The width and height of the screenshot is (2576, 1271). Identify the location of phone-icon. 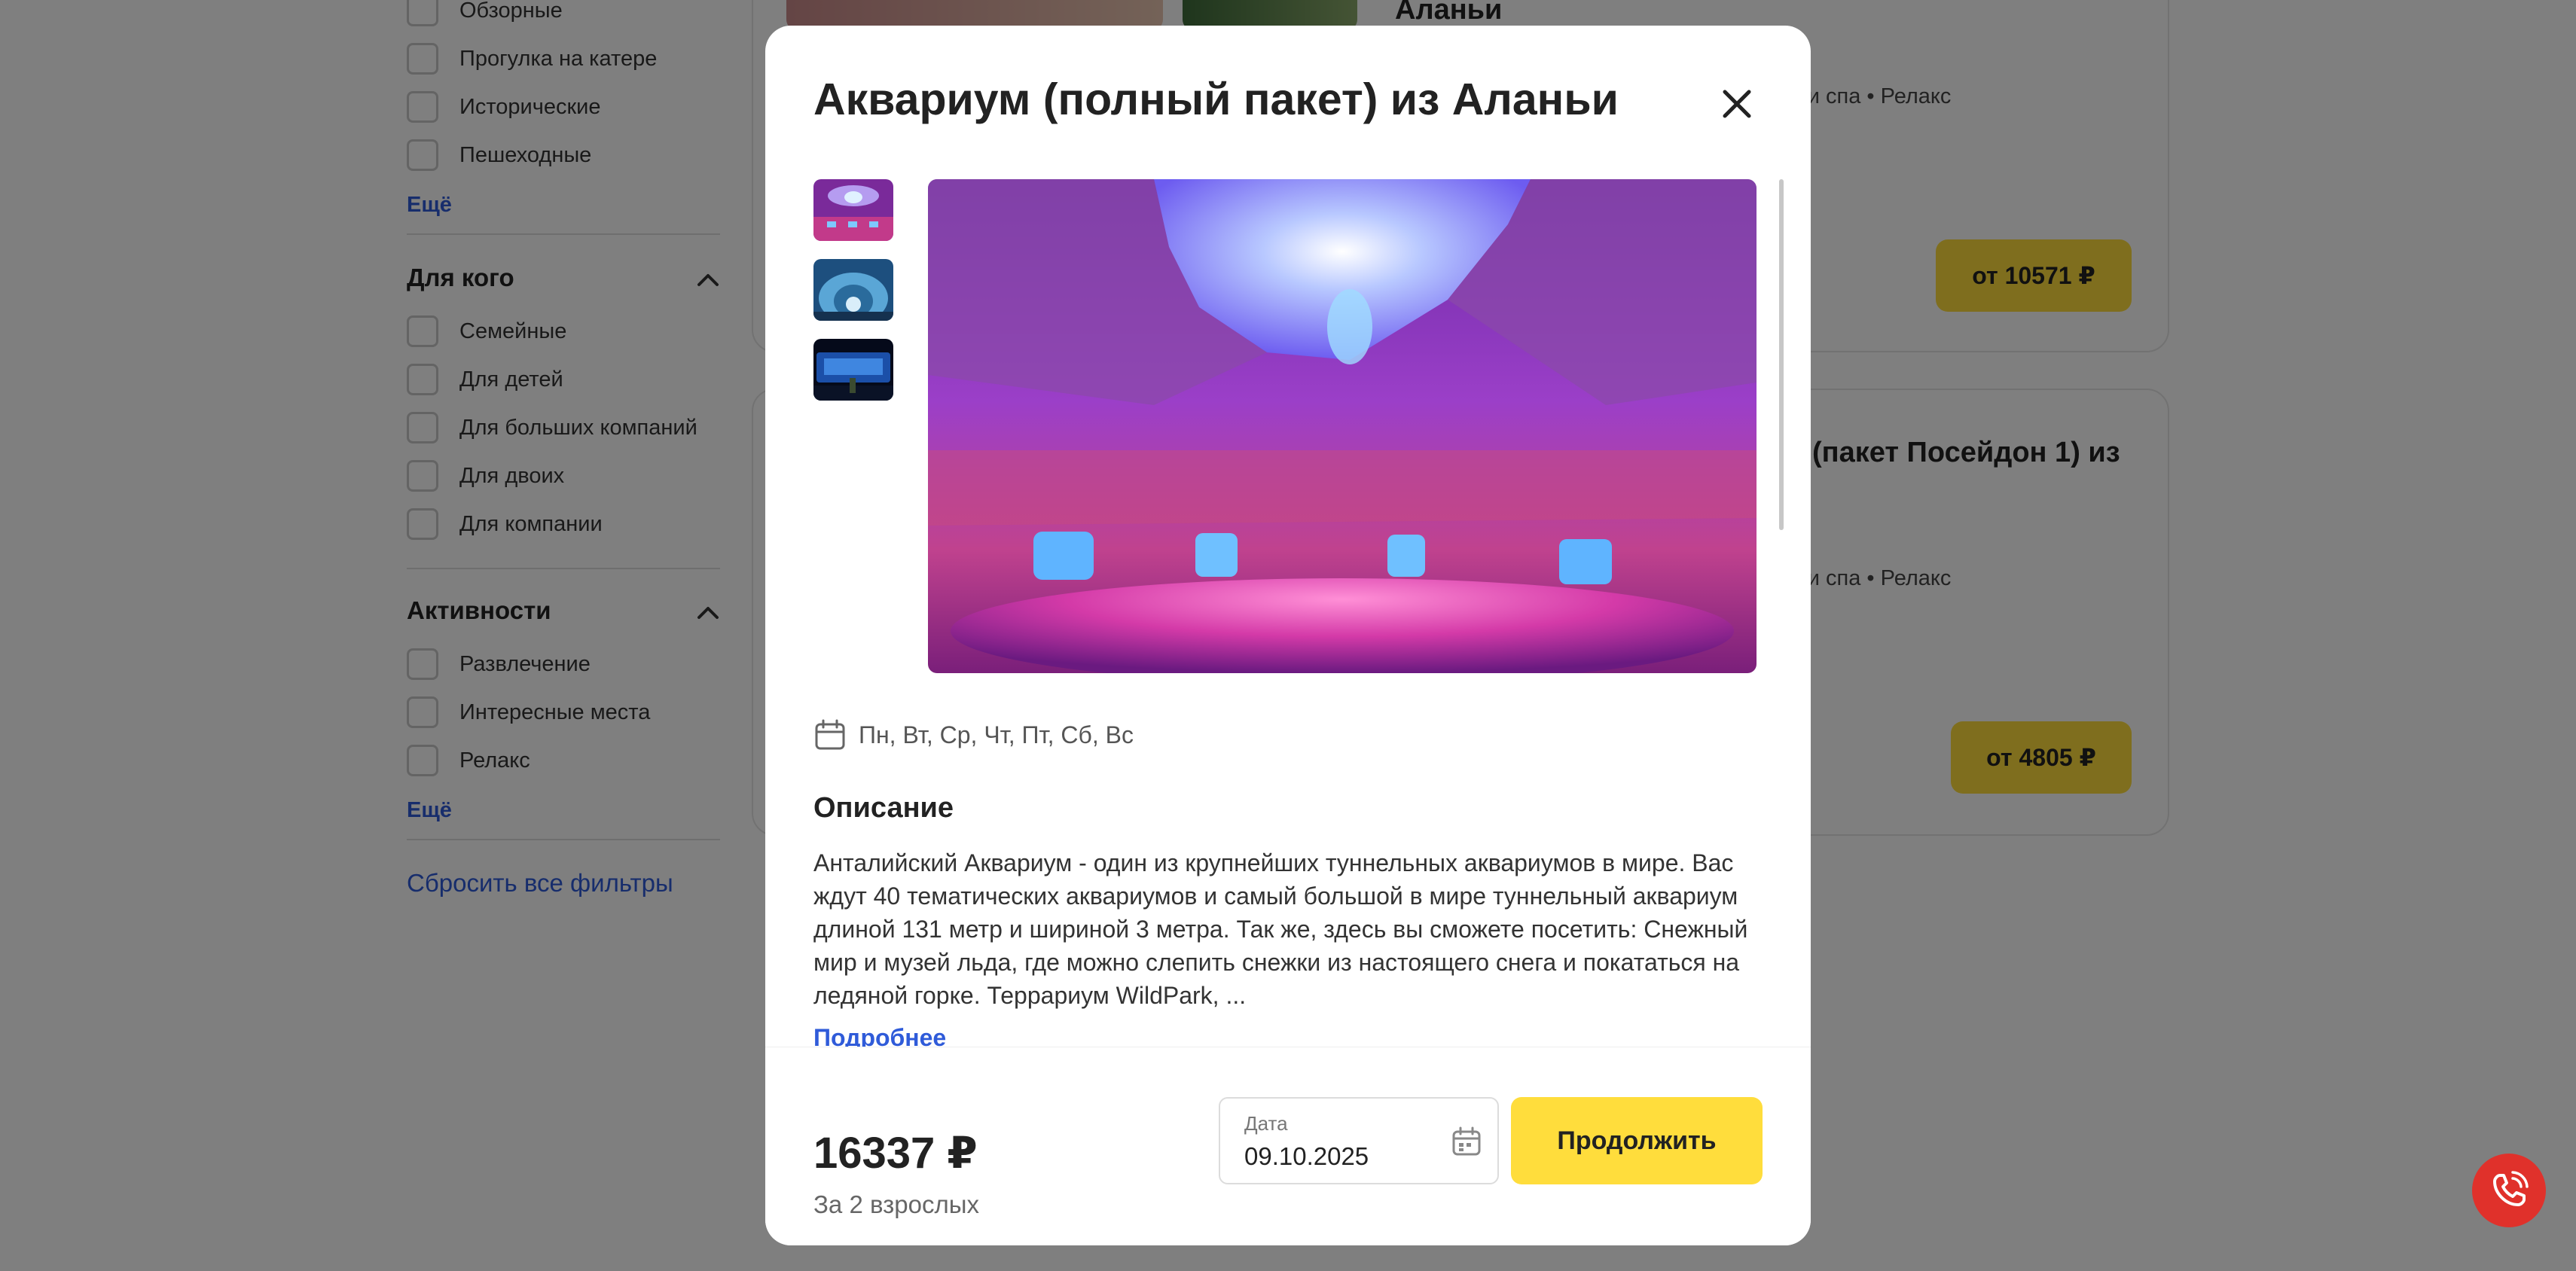
(2511, 1188).